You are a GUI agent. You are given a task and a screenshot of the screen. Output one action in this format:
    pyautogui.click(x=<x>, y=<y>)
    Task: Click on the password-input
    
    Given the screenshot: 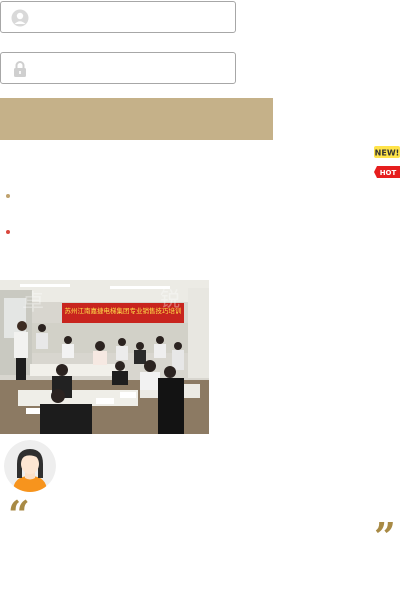 What is the action you would take?
    pyautogui.click(x=134, y=69)
    